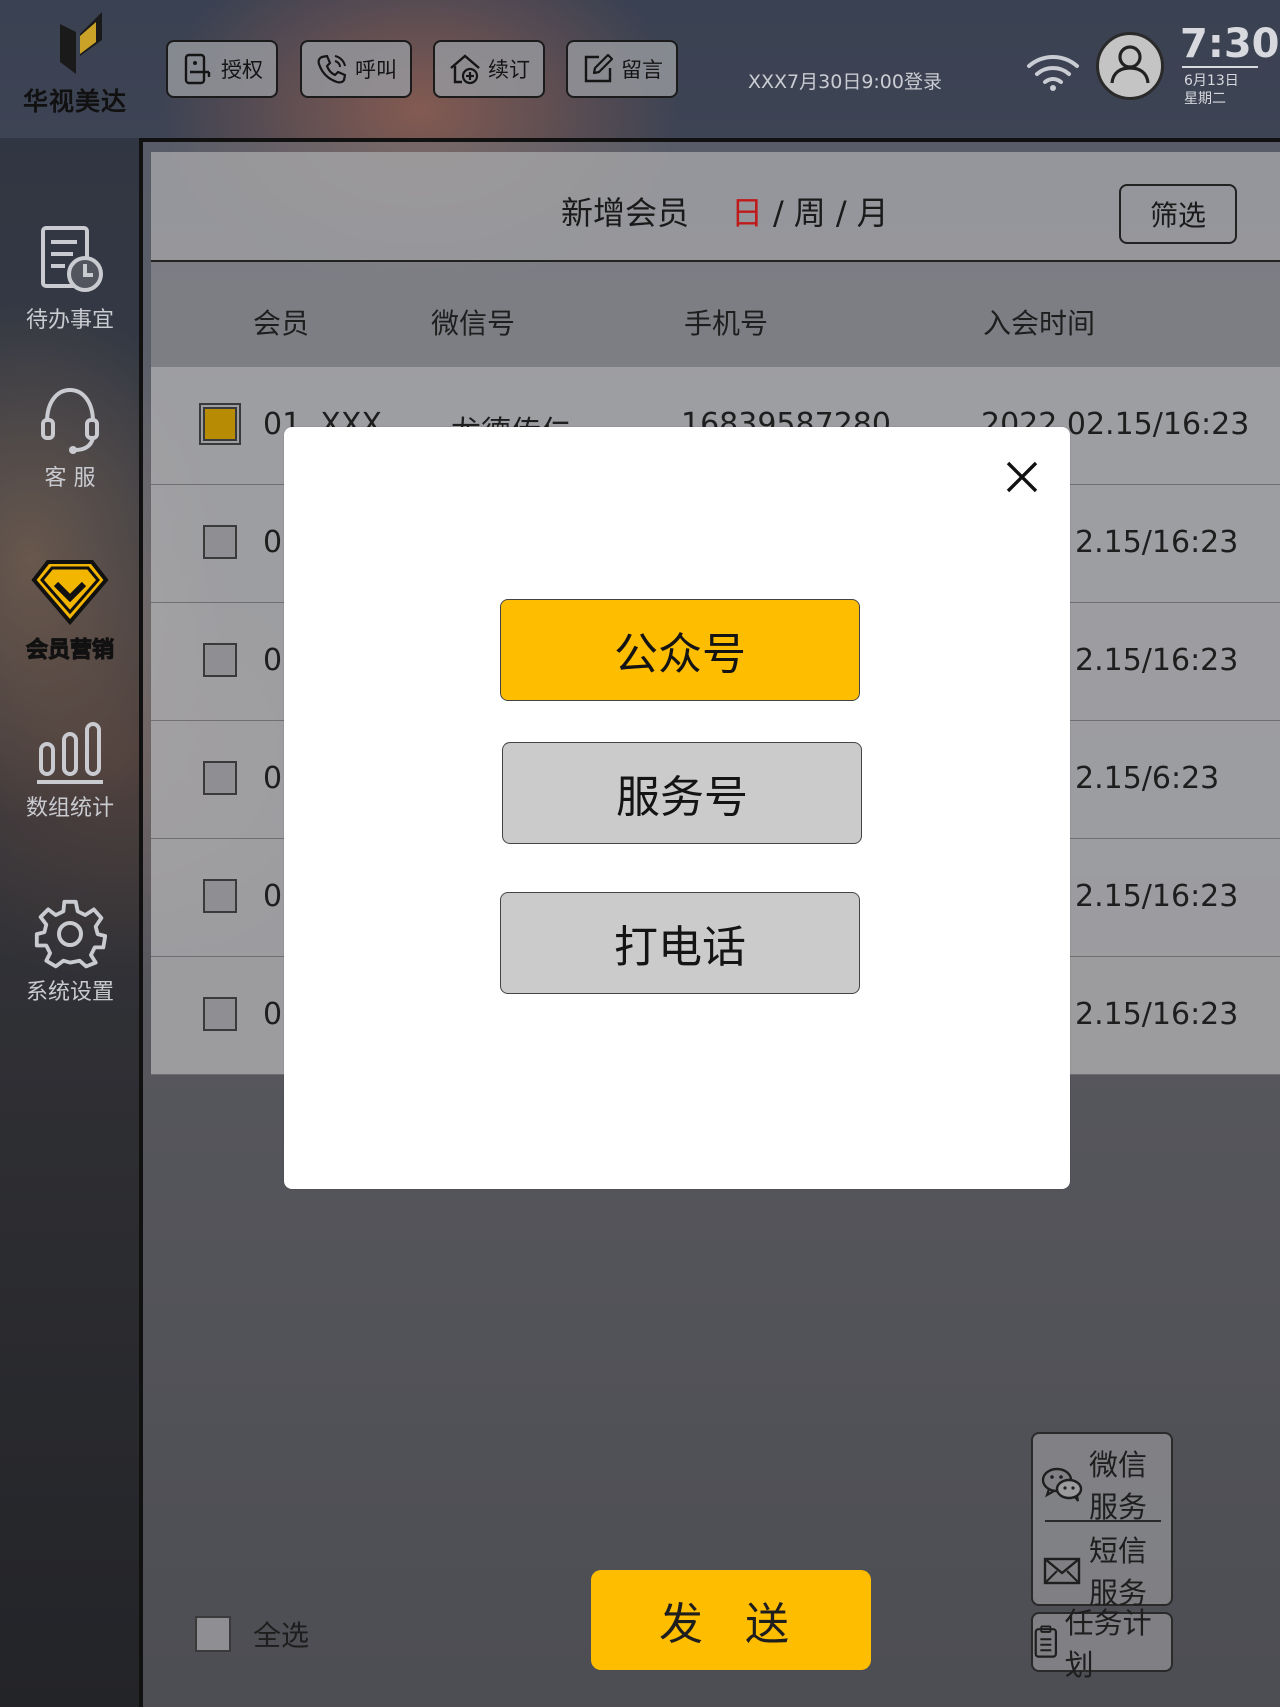 The width and height of the screenshot is (1280, 1707). I want to click on clock-date: 6月13日, so click(1211, 81).